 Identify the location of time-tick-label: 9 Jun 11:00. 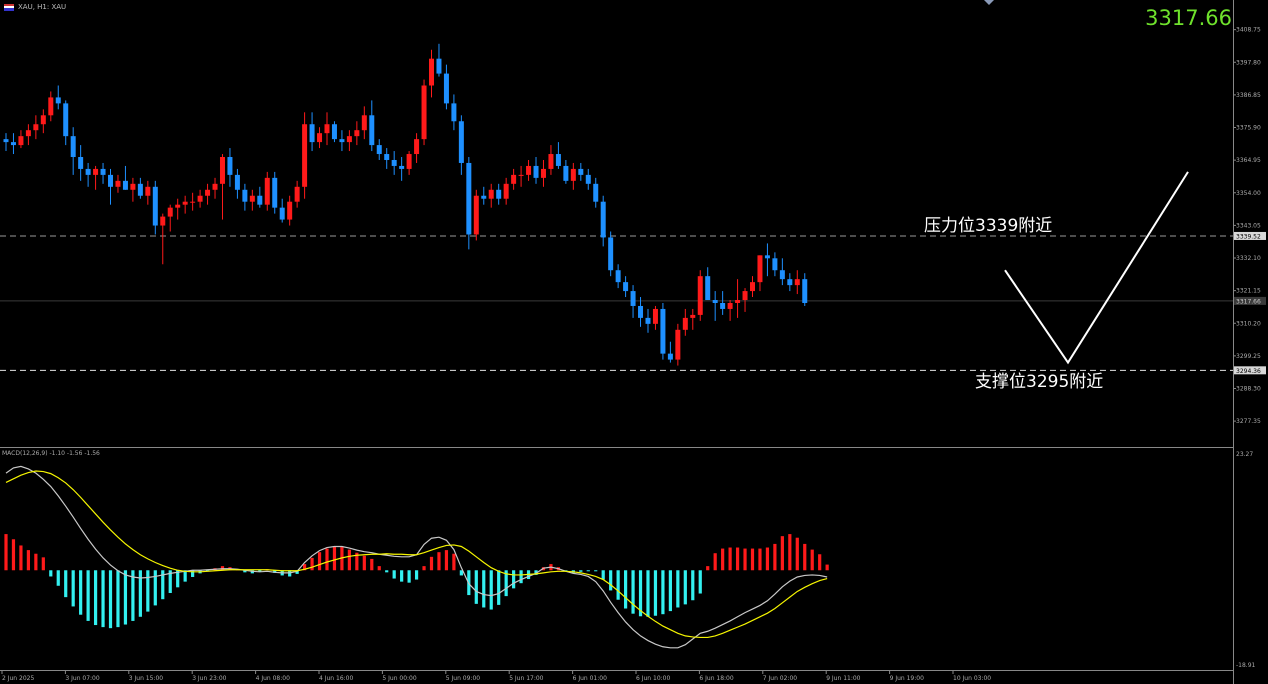
(843, 678).